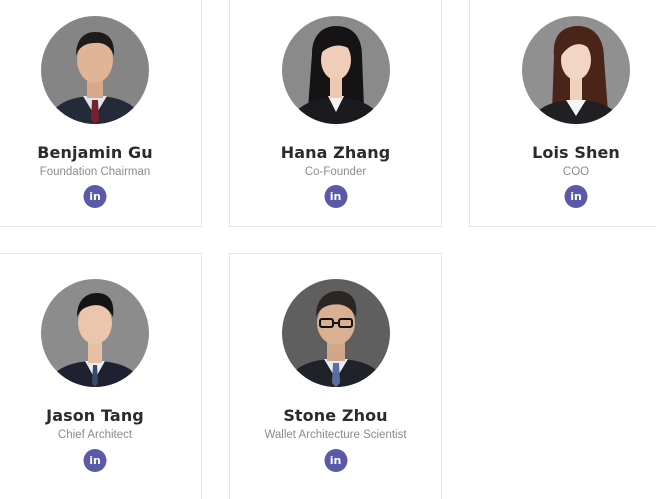 The height and width of the screenshot is (499, 656). What do you see at coordinates (576, 172) in the screenshot?
I see `member-role: COO` at bounding box center [576, 172].